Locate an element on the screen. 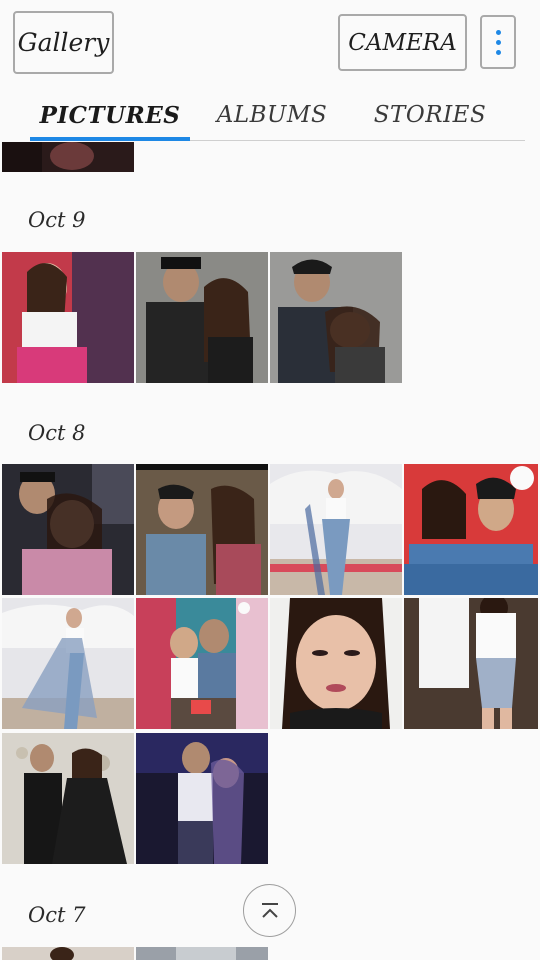 The height and width of the screenshot is (960, 540). camera-button: CAMERA is located at coordinates (402, 42).